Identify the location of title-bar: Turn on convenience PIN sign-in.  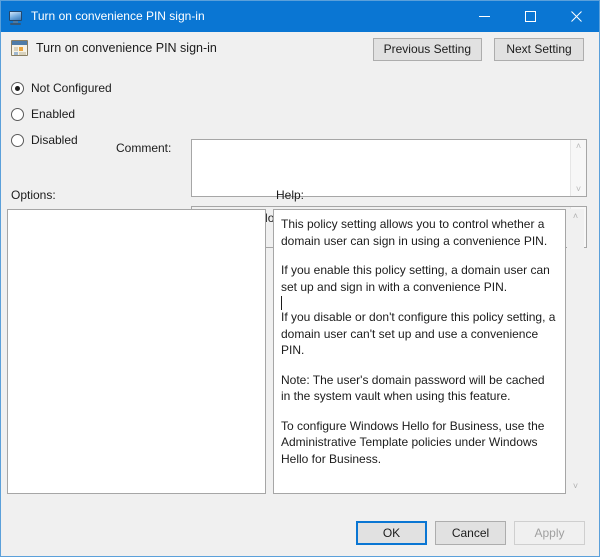
(300, 16).